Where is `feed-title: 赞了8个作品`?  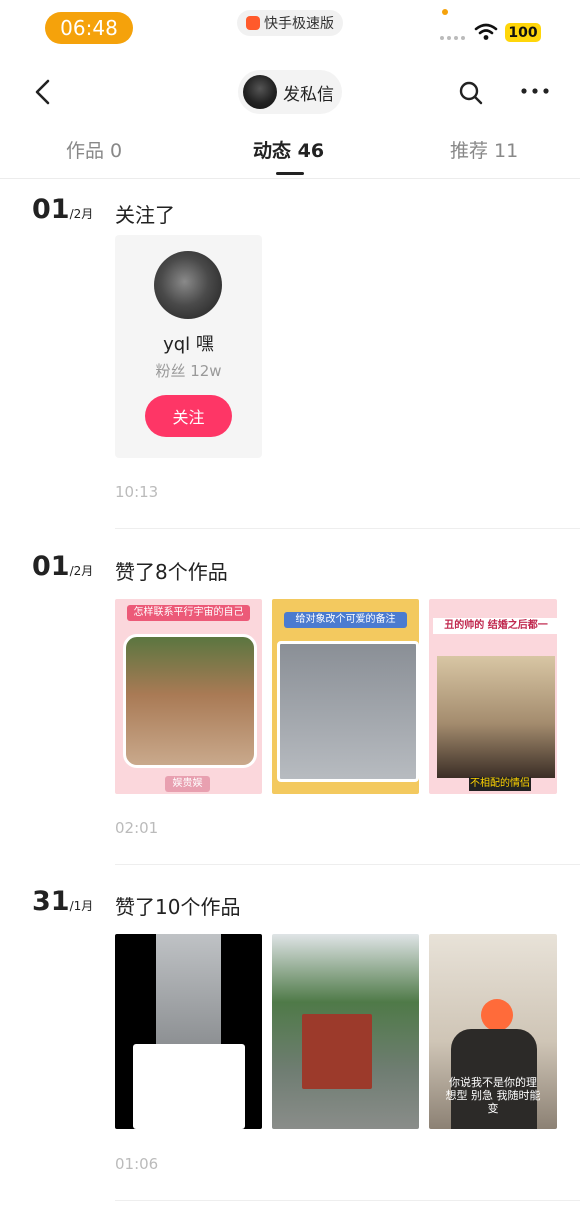
feed-title: 赞了8个作品 is located at coordinates (171, 572).